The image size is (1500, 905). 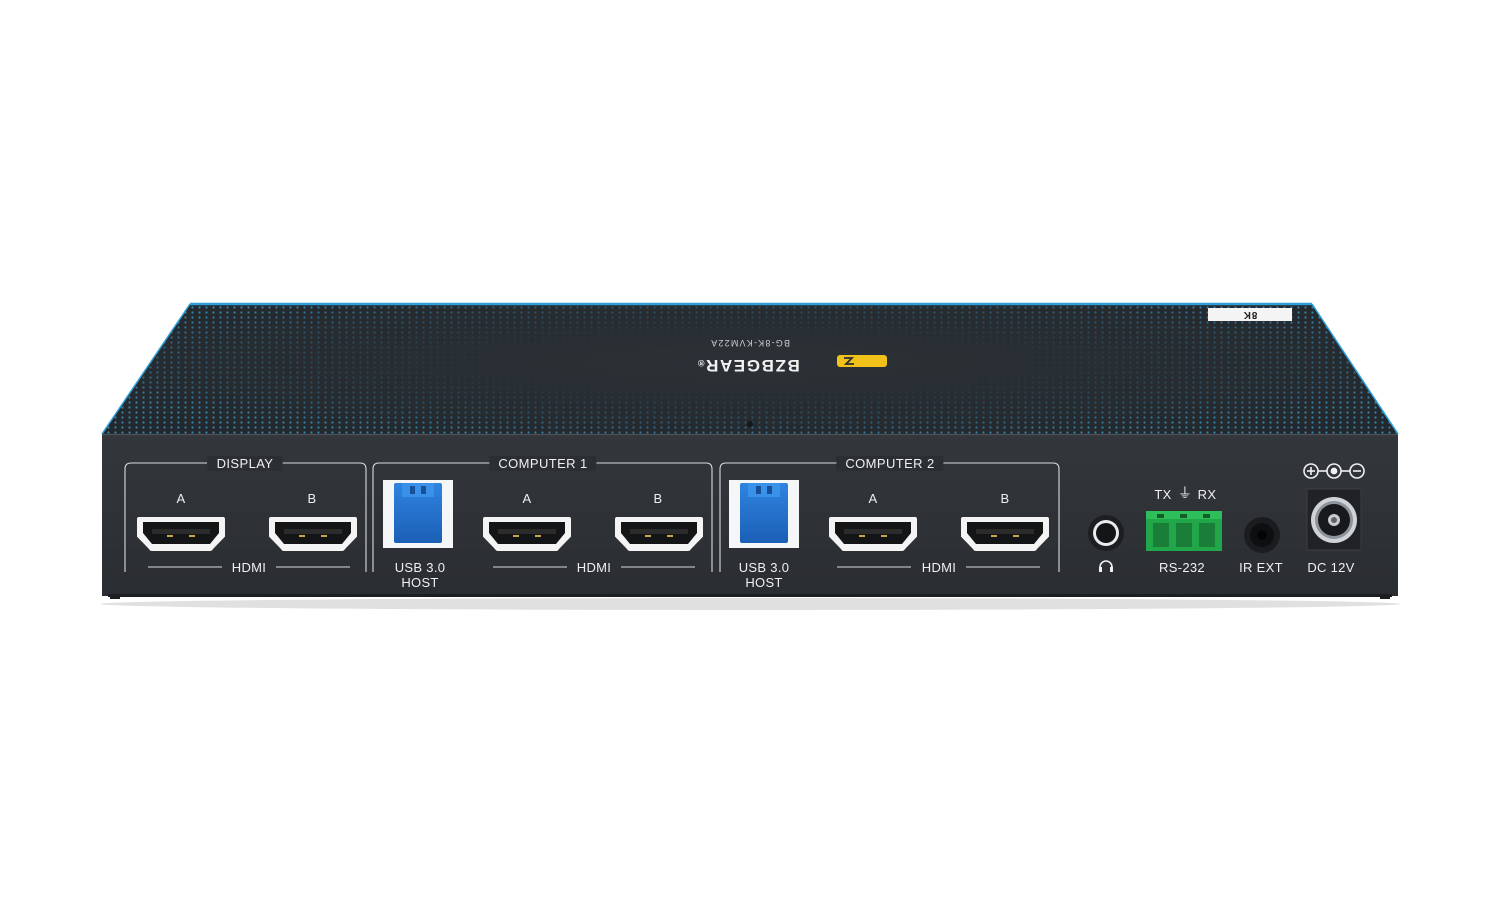 I want to click on display-group-title: DISPLAY, so click(x=245, y=463).